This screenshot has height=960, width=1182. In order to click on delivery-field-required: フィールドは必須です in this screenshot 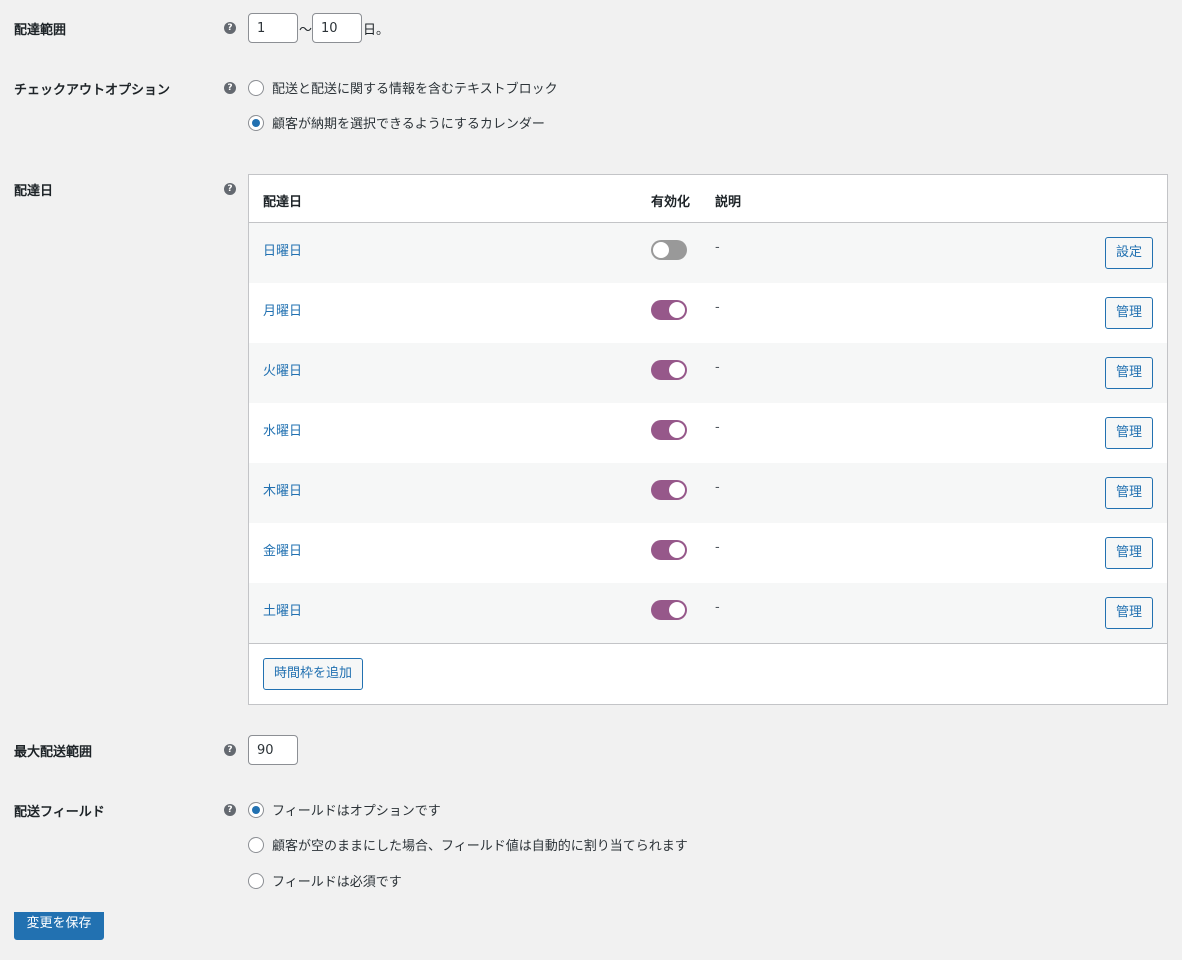, I will do `click(325, 880)`.